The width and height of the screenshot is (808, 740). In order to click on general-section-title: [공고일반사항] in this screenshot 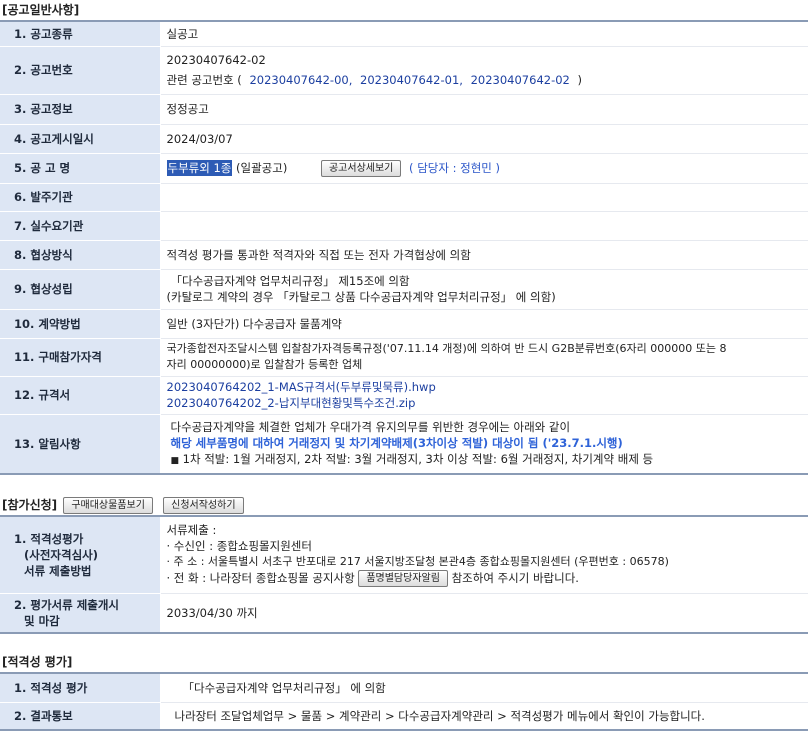, I will do `click(404, 11)`.